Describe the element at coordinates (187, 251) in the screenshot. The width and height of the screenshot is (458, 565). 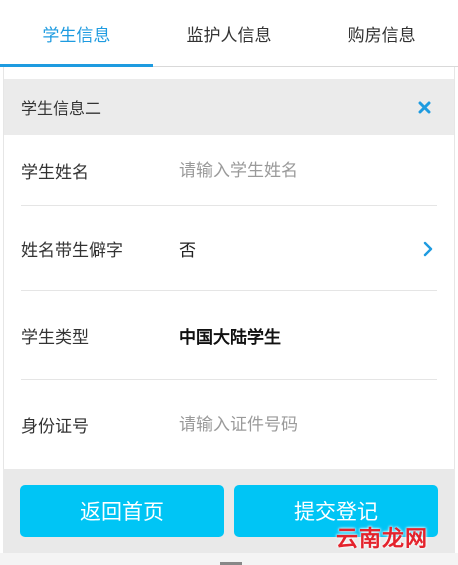
I see `rare-char-value: 否` at that location.